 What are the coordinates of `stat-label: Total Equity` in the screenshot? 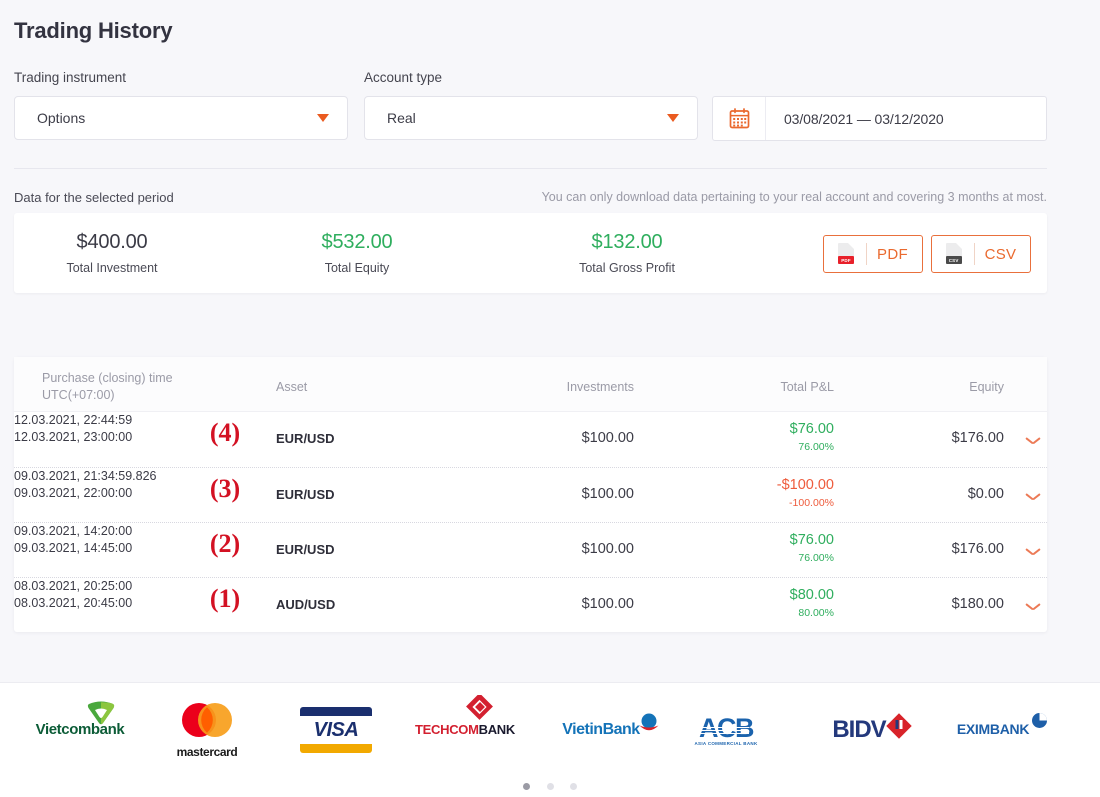 It's located at (357, 268).